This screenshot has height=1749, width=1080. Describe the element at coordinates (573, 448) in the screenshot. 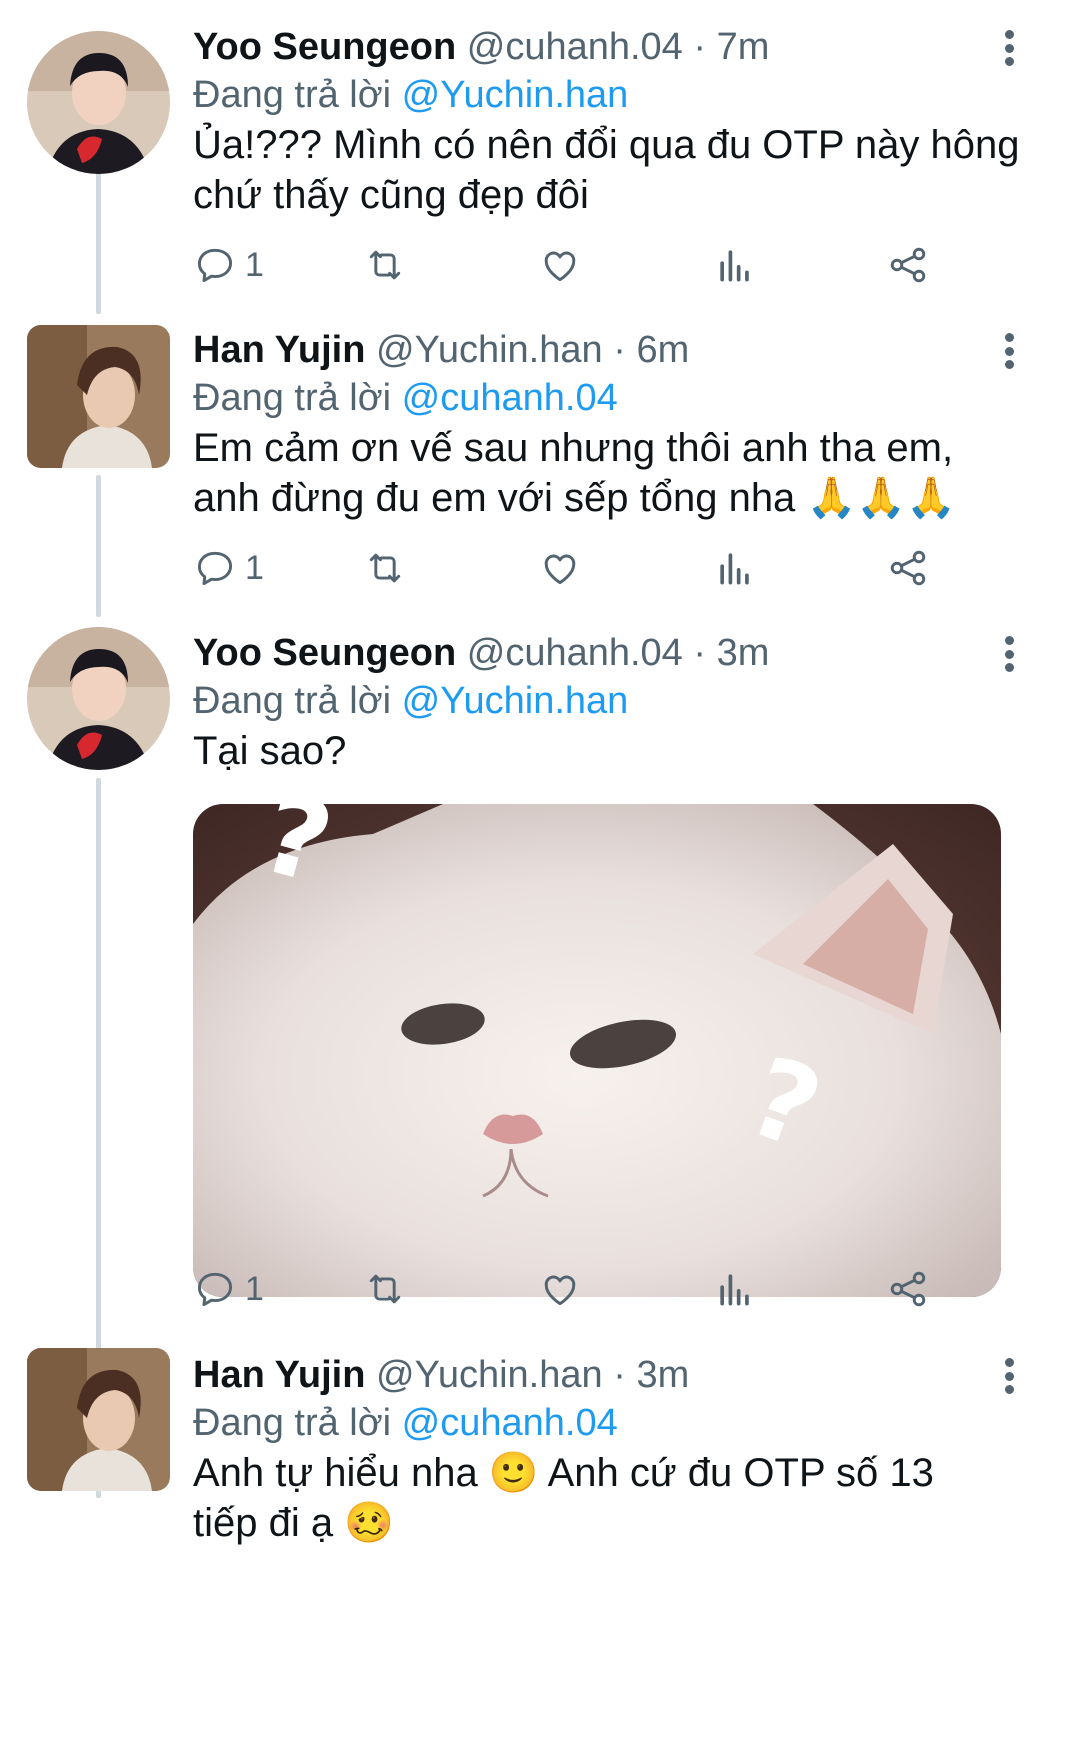

I see `tweet-text-line: Em cảm ơn vế sau nhưng thôi anh tha em,` at that location.